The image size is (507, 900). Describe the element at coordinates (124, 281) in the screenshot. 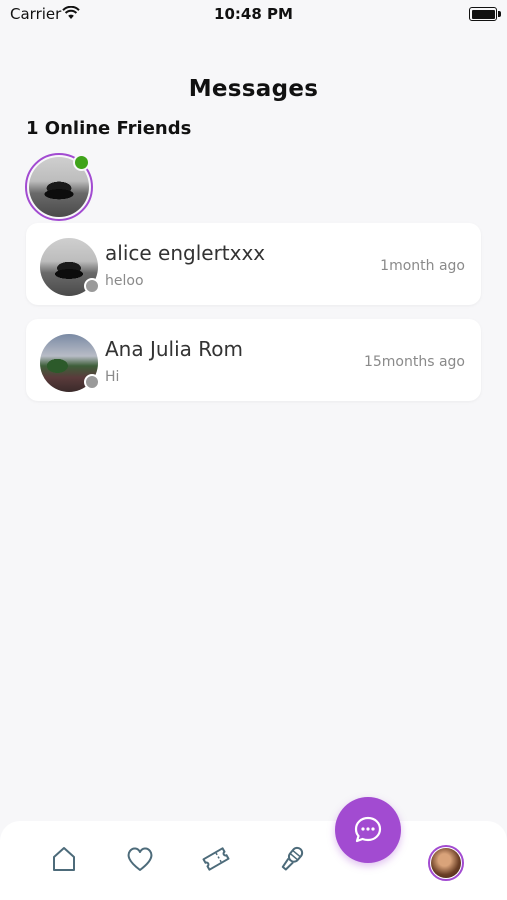

I see `message-preview: heloo` at that location.